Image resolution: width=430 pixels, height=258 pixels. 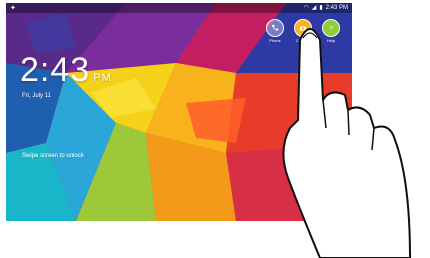 What do you see at coordinates (275, 28) in the screenshot?
I see `phone-icon` at bounding box center [275, 28].